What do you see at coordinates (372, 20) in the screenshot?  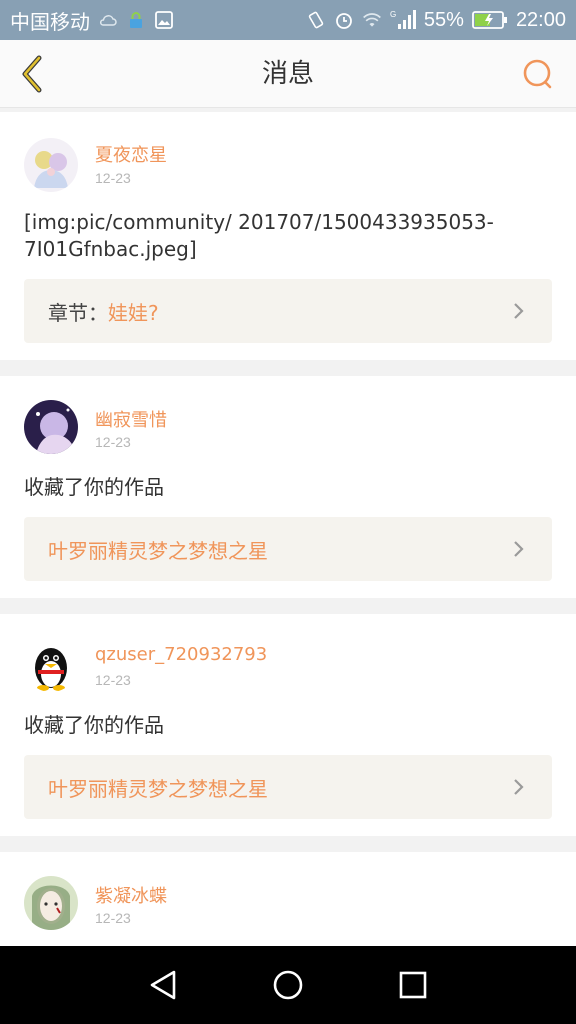 I see `wifi-icon` at bounding box center [372, 20].